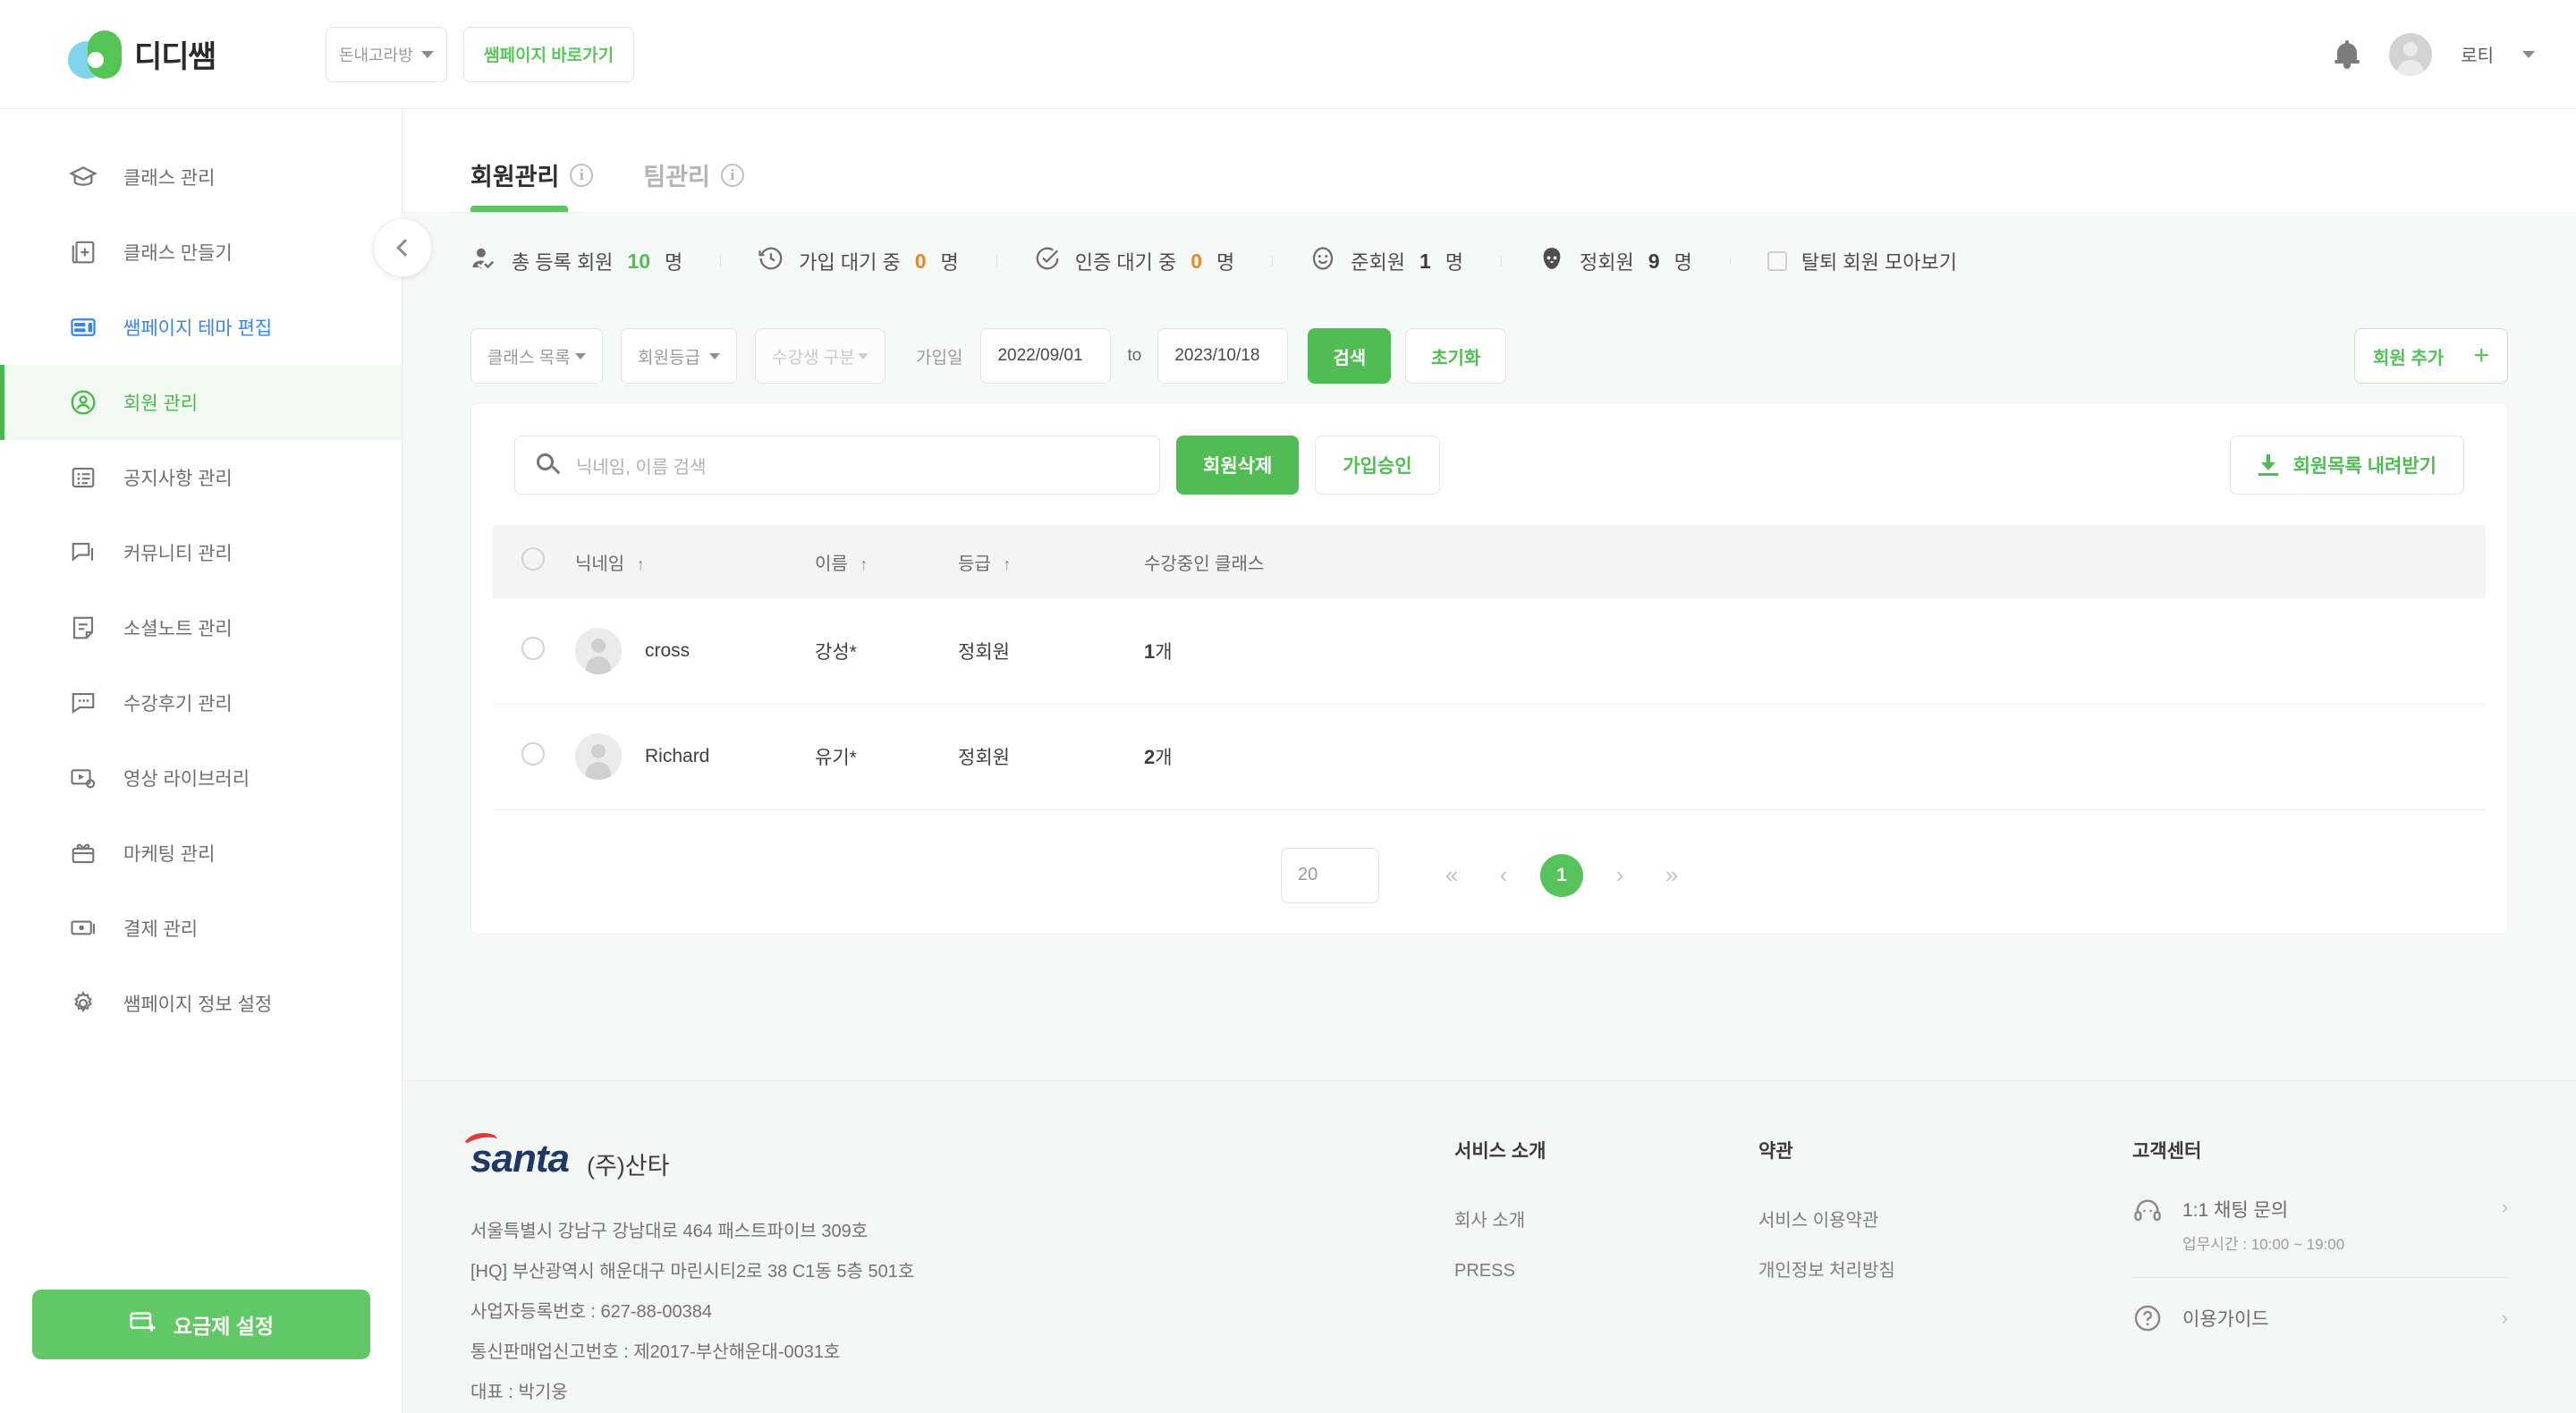 This screenshot has height=1413, width=2576. Describe the element at coordinates (669, 1231) in the screenshot. I see `footer-address-line: 서울특별시 강남구 강남대로 464 패스트파이브 309호` at that location.